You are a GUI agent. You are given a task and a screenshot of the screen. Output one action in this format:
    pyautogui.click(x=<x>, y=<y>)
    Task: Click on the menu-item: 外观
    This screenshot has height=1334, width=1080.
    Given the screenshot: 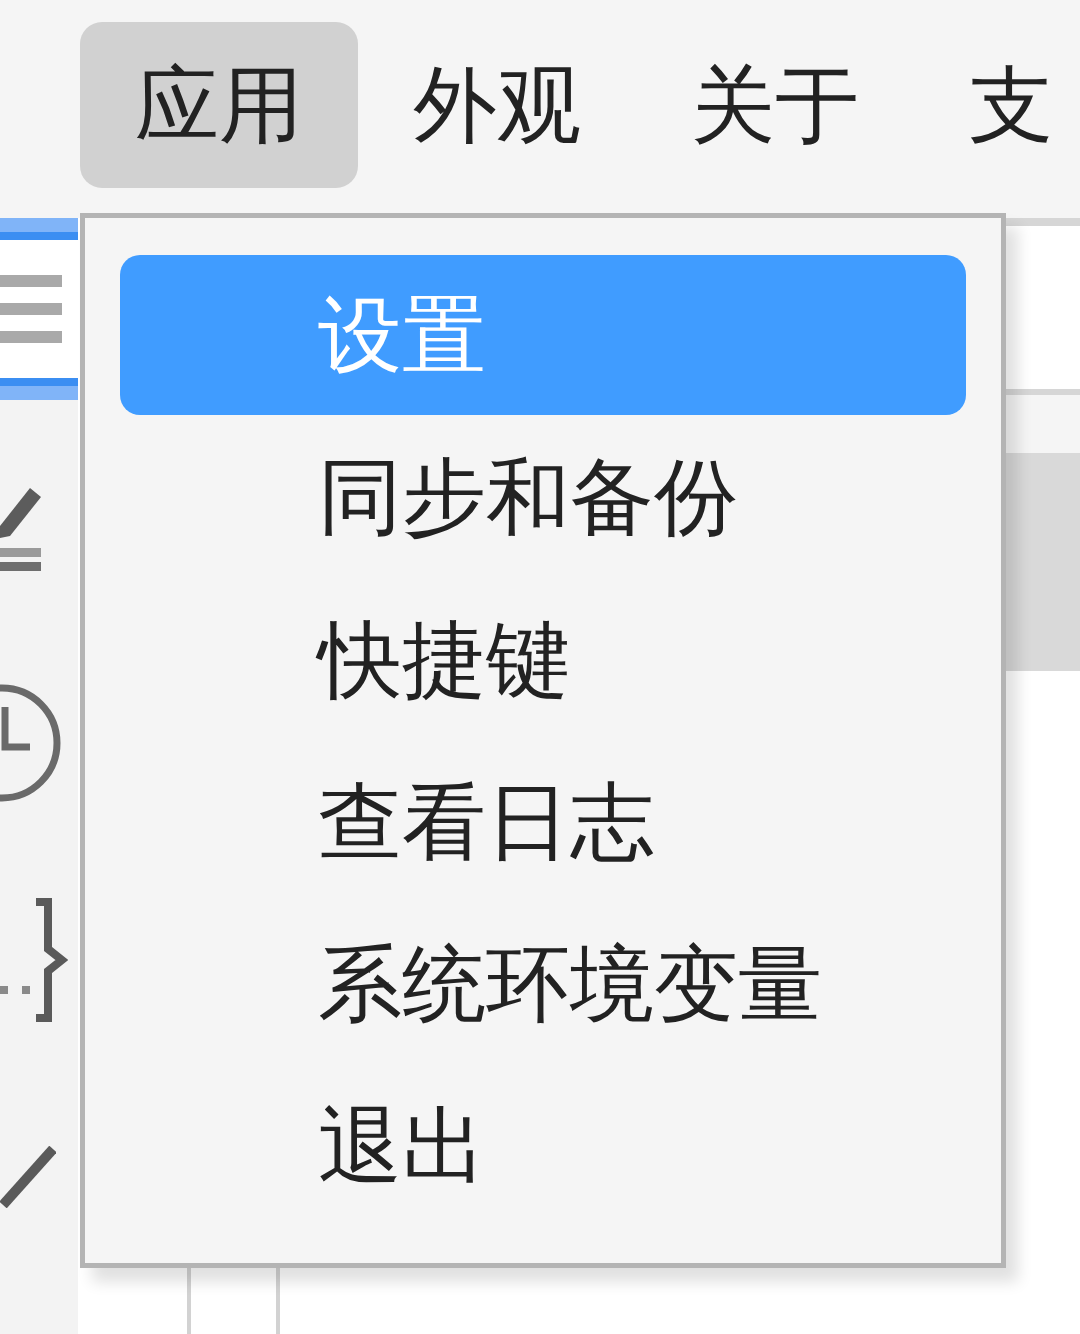 What is the action you would take?
    pyautogui.click(x=497, y=105)
    